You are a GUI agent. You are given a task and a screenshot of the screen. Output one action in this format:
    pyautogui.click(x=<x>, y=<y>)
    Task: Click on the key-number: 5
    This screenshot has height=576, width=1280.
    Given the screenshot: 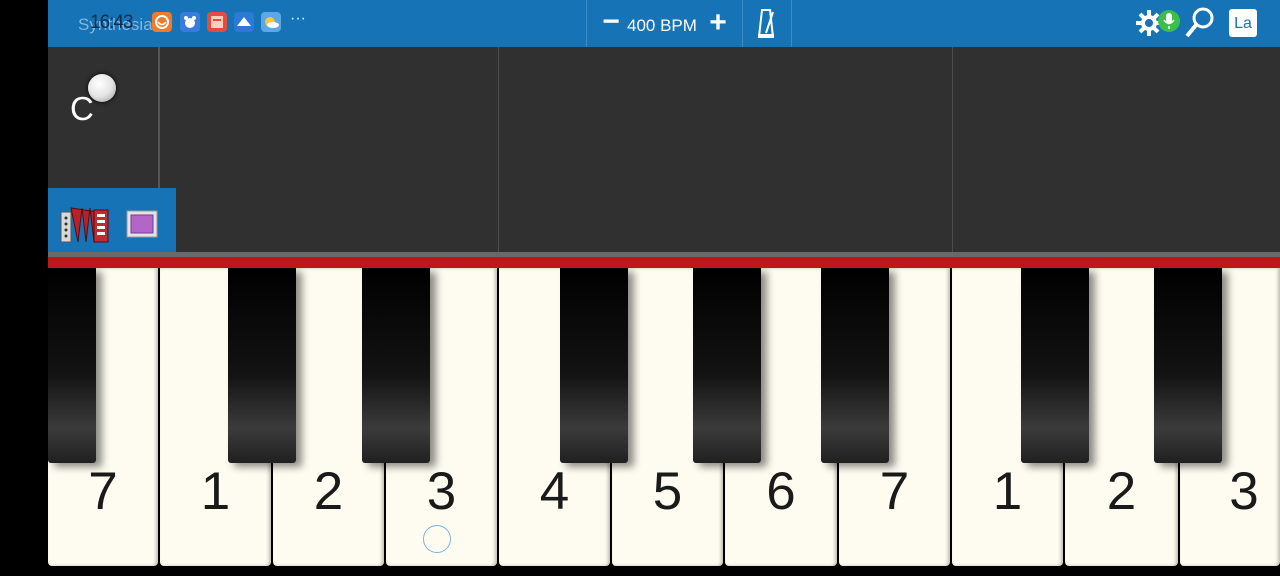 What is the action you would take?
    pyautogui.click(x=667, y=491)
    